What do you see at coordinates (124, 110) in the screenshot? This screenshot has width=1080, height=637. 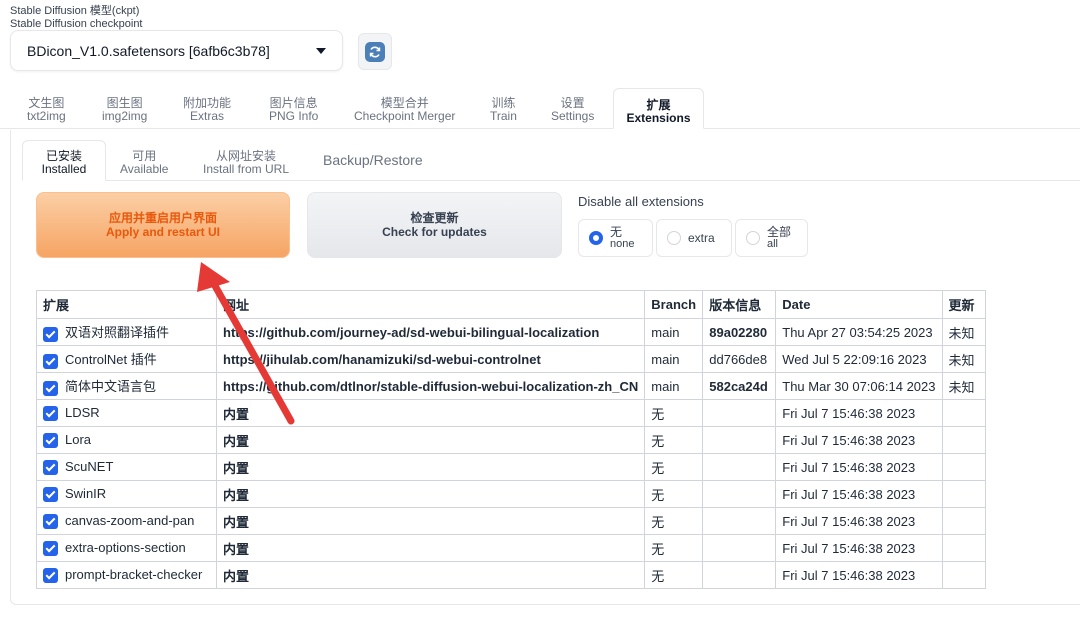 I see `tab-img2img: 图生图 img2img` at bounding box center [124, 110].